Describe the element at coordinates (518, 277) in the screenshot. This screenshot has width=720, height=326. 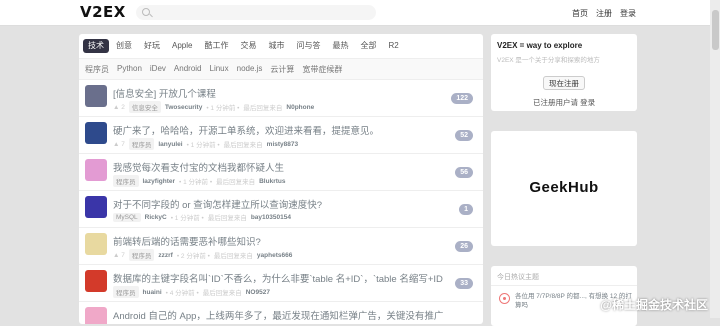
I see `hot-topics-header: 今日热议主题` at that location.